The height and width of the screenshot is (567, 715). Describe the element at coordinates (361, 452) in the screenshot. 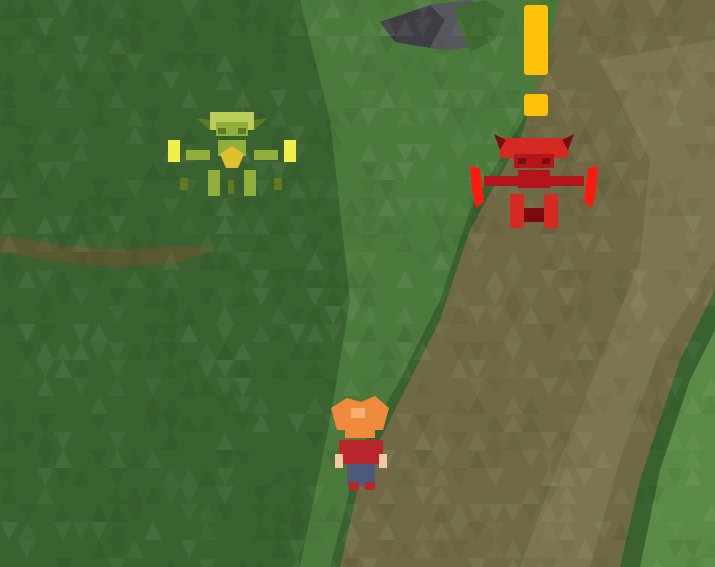

I see `player-shirt` at that location.